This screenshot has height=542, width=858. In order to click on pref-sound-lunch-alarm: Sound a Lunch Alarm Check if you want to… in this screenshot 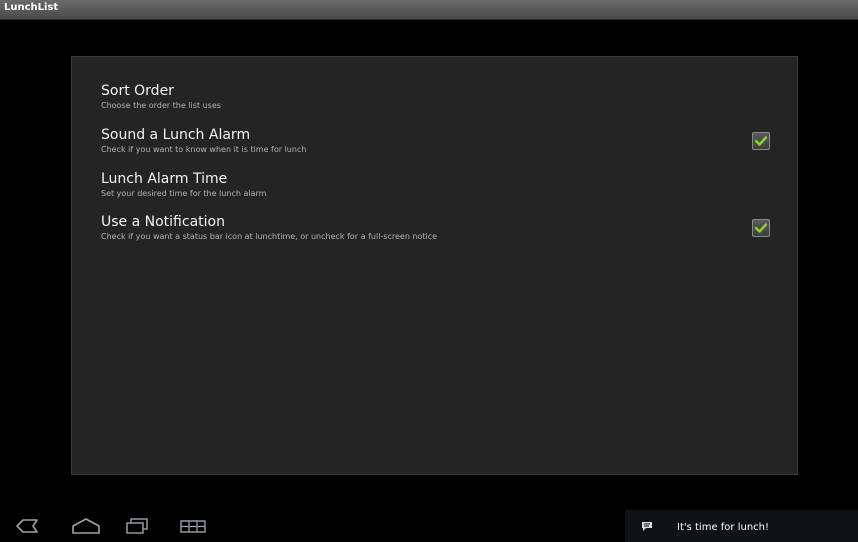, I will do `click(446, 141)`.